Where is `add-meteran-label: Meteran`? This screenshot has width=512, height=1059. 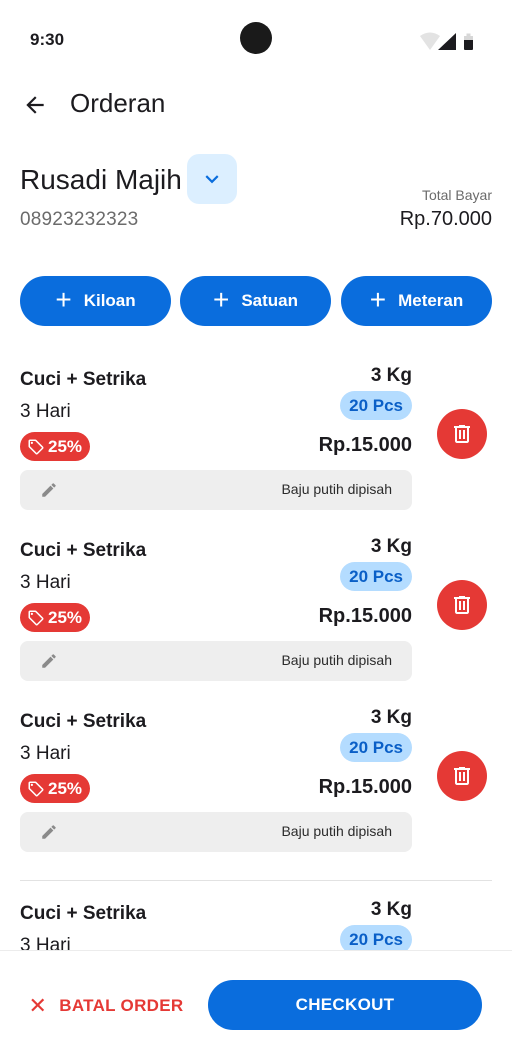 add-meteran-label: Meteran is located at coordinates (431, 300).